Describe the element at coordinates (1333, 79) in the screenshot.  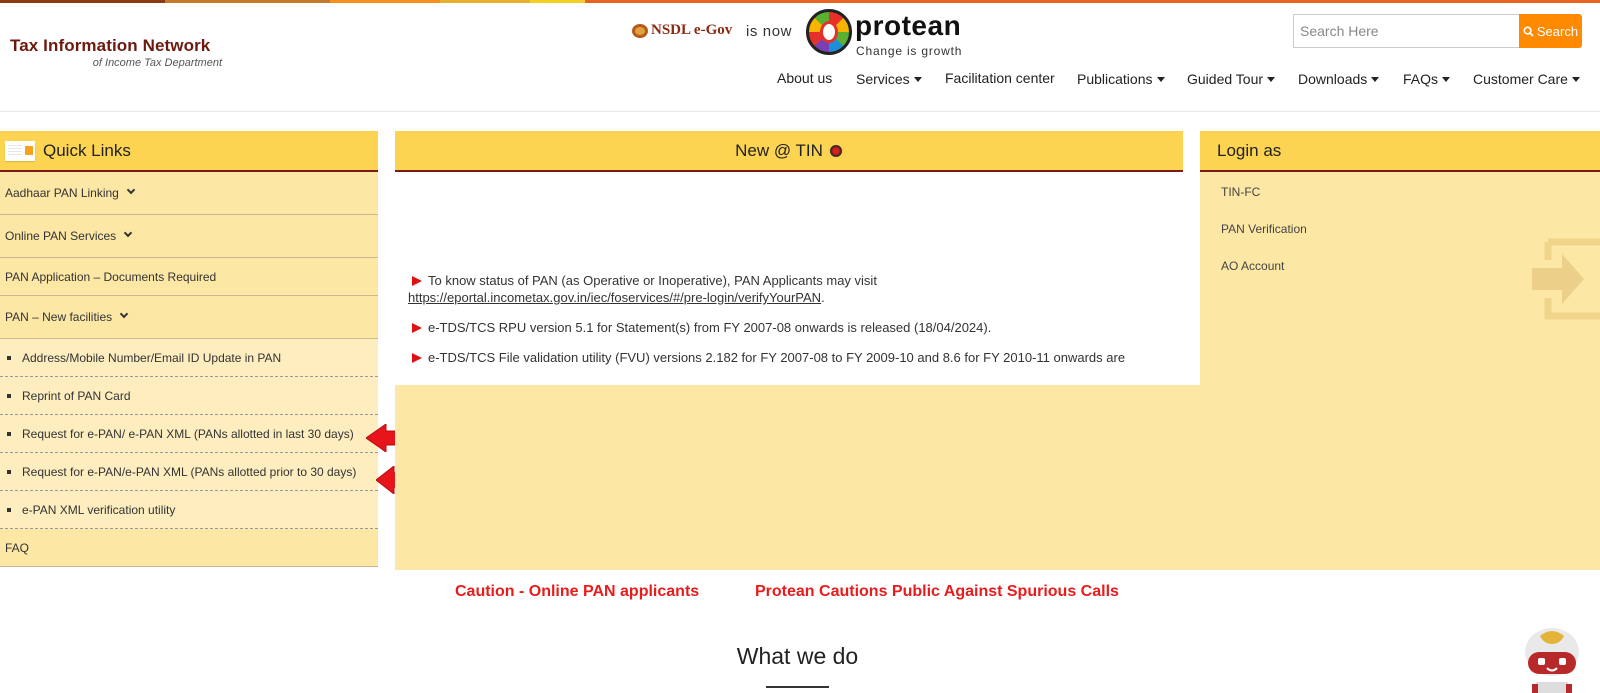
I see `nav-label: Downloads` at that location.